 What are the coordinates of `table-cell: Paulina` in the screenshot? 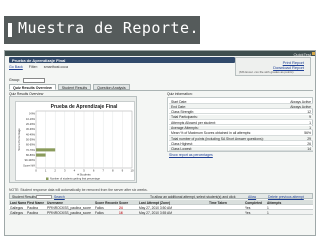 It's located at (32, 207).